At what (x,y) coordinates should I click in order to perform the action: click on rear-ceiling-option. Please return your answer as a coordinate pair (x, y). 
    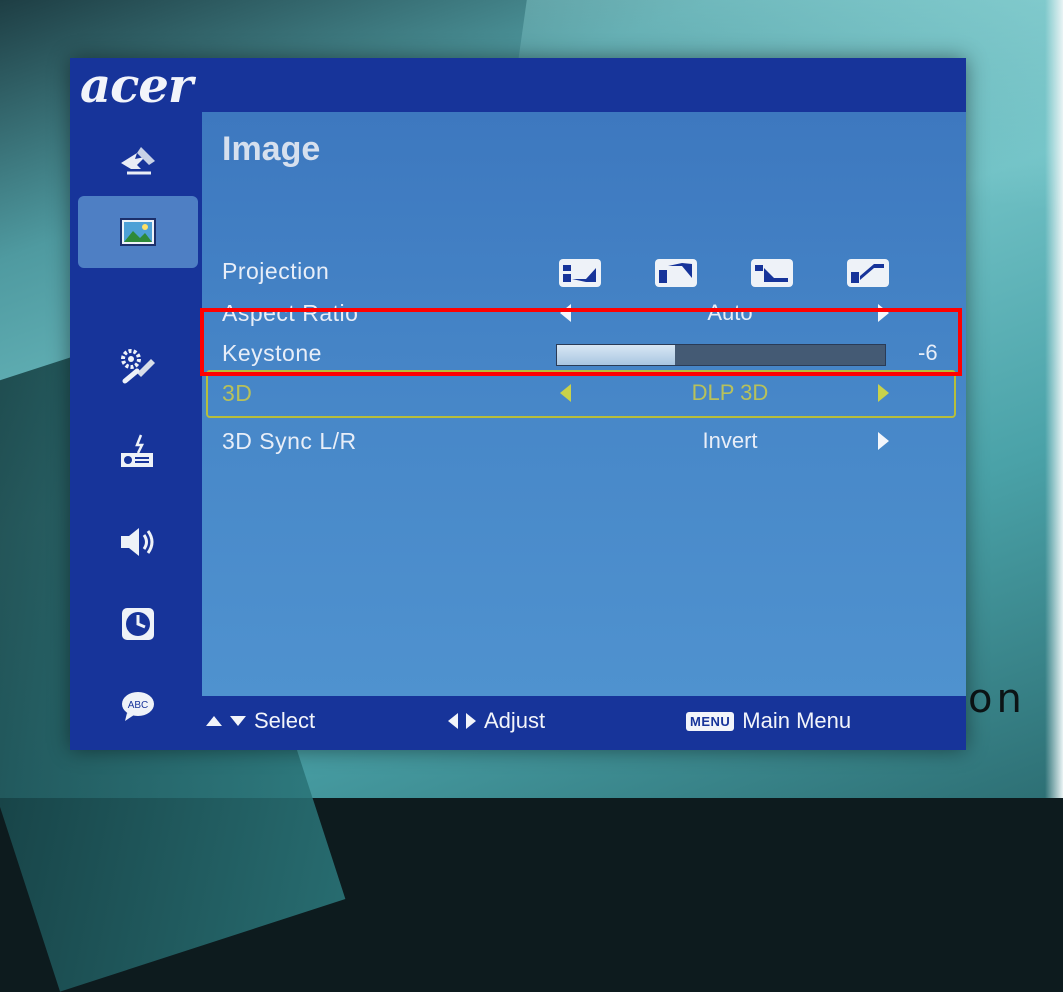
    Looking at the image, I should click on (868, 273).